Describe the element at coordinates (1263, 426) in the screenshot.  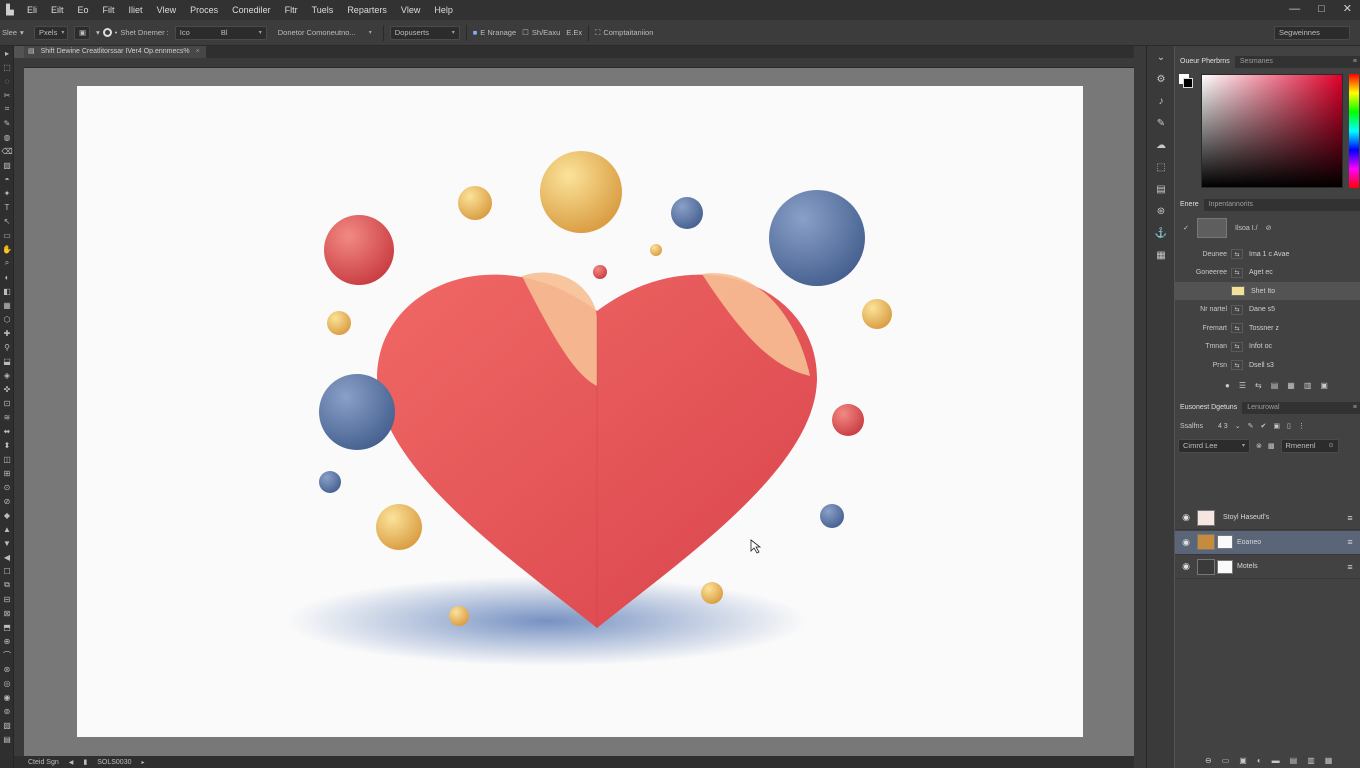
I see `adjust-icon: ✔` at that location.